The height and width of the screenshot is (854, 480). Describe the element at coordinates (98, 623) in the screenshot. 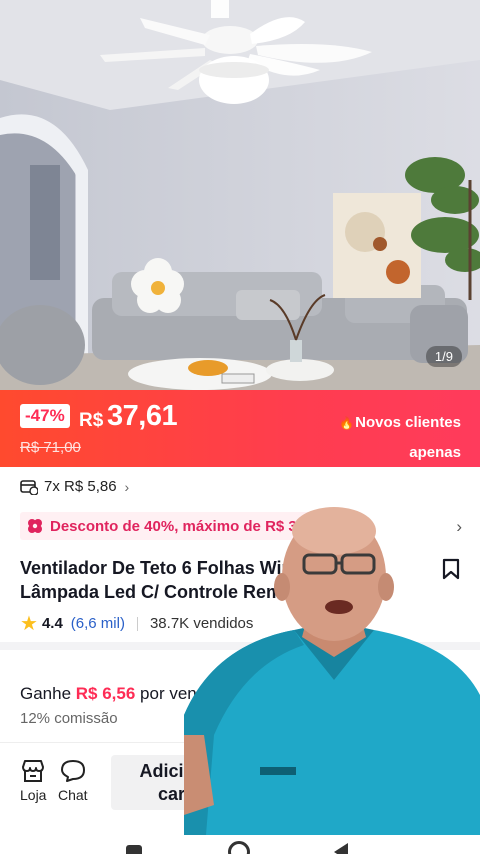

I see `review-count: (6,6 mil)` at that location.